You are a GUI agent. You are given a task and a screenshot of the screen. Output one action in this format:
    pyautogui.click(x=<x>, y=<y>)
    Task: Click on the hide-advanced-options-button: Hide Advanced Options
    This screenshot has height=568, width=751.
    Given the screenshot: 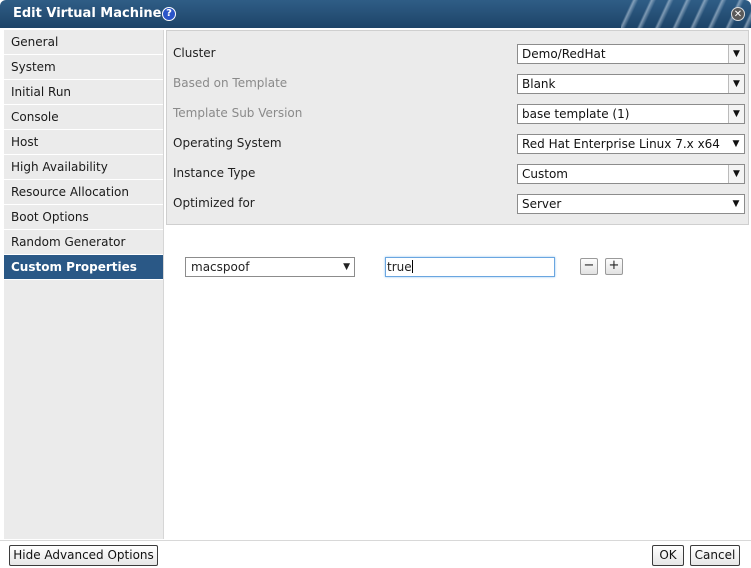 What is the action you would take?
    pyautogui.click(x=83, y=555)
    